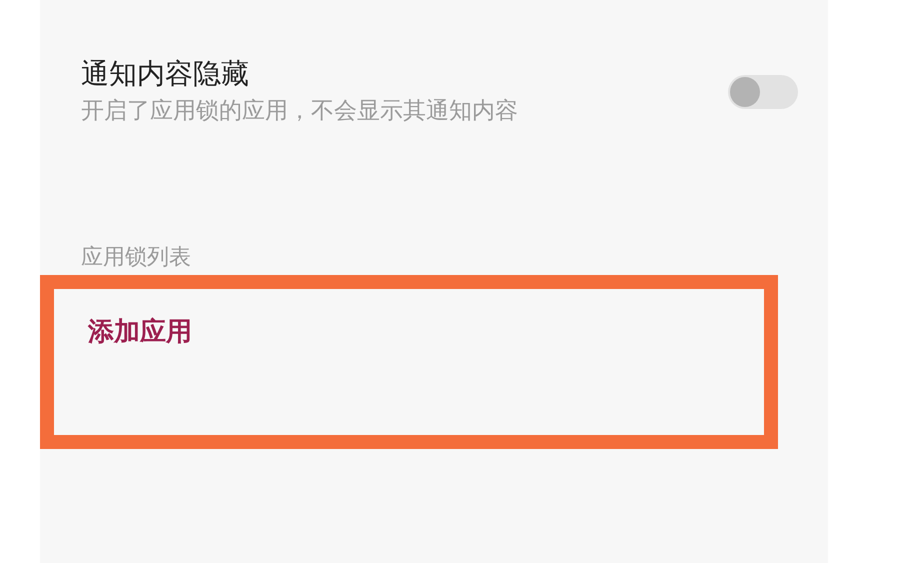 The width and height of the screenshot is (909, 563). Describe the element at coordinates (165, 74) in the screenshot. I see `setting-title: 通知内容隐藏` at that location.